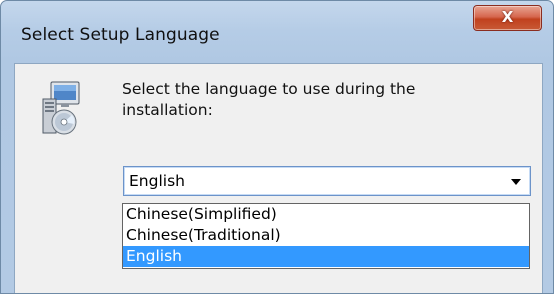 This screenshot has height=294, width=554. What do you see at coordinates (157, 181) in the screenshot?
I see `language-select-value: English` at bounding box center [157, 181].